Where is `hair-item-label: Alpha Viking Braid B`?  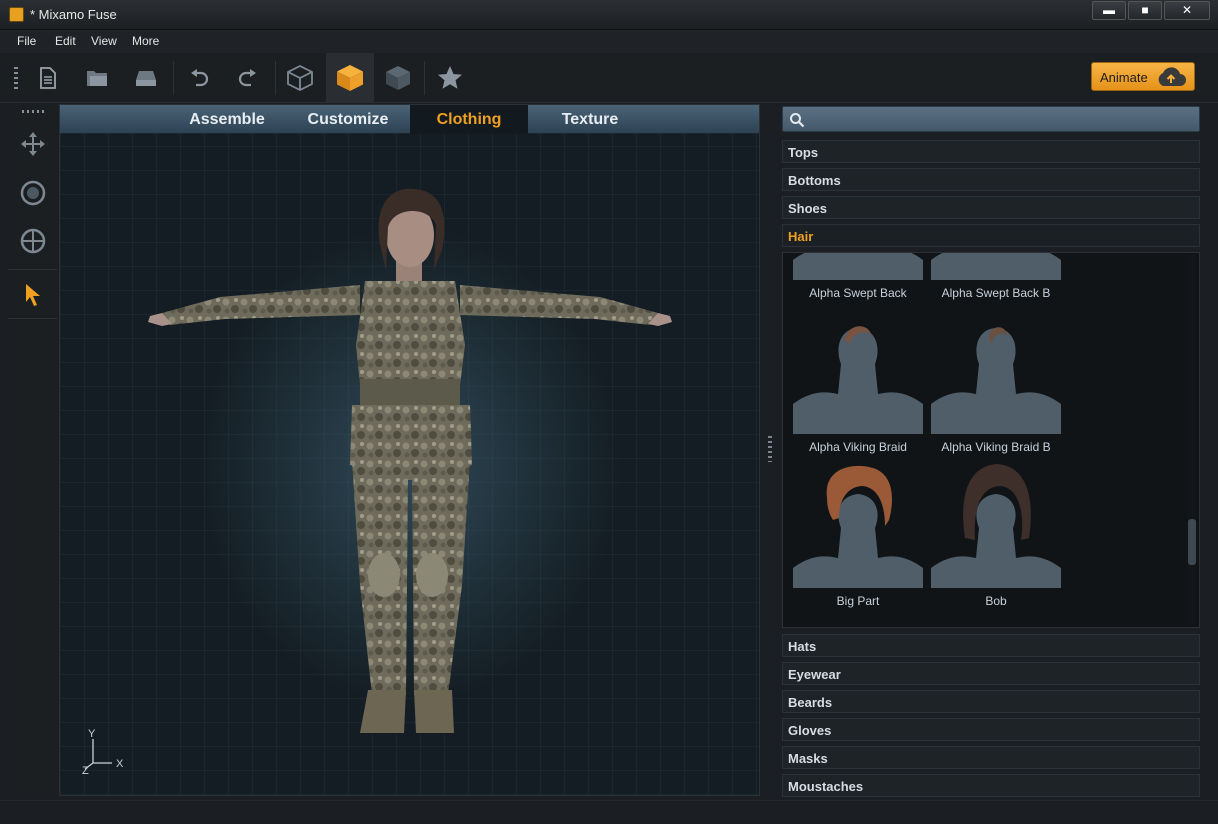 hair-item-label: Alpha Viking Braid B is located at coordinates (996, 447).